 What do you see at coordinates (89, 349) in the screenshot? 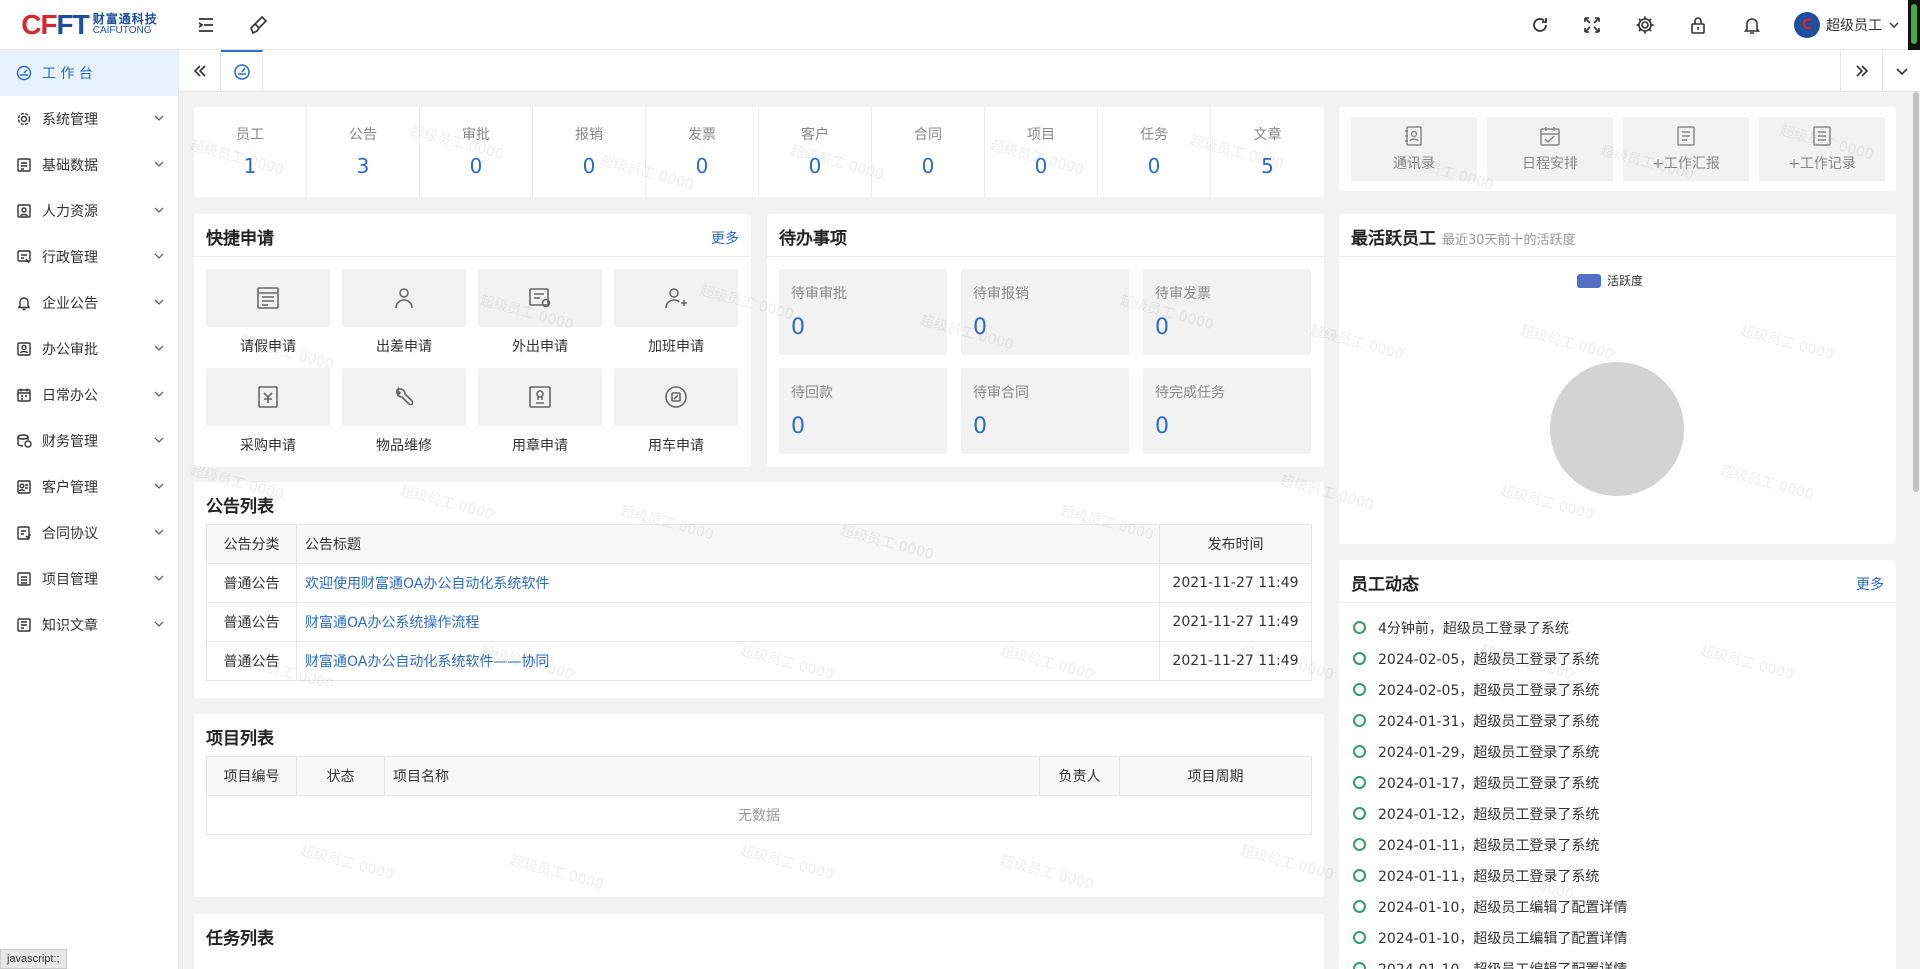
I see `sidebar-item-6: 办公审批` at bounding box center [89, 349].